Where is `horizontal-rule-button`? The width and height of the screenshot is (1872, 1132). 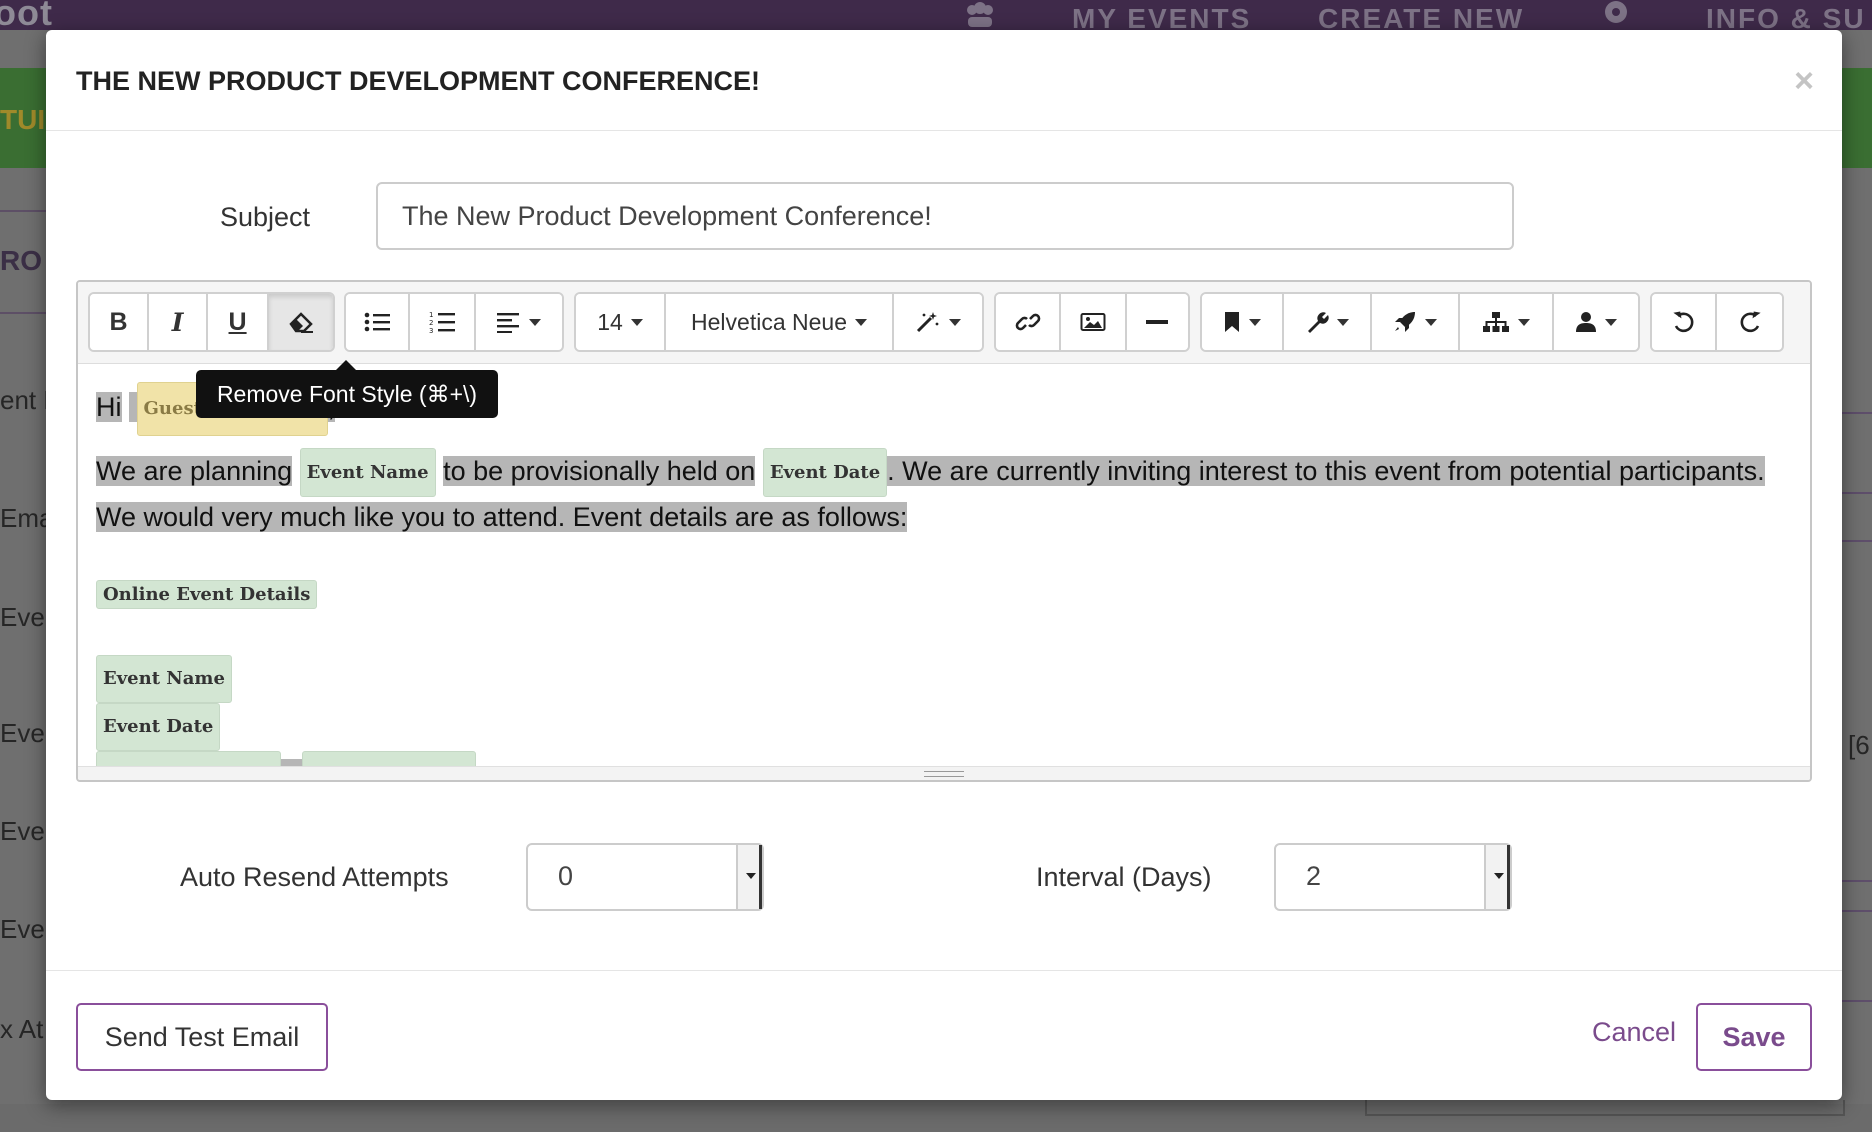 horizontal-rule-button is located at coordinates (1157, 322).